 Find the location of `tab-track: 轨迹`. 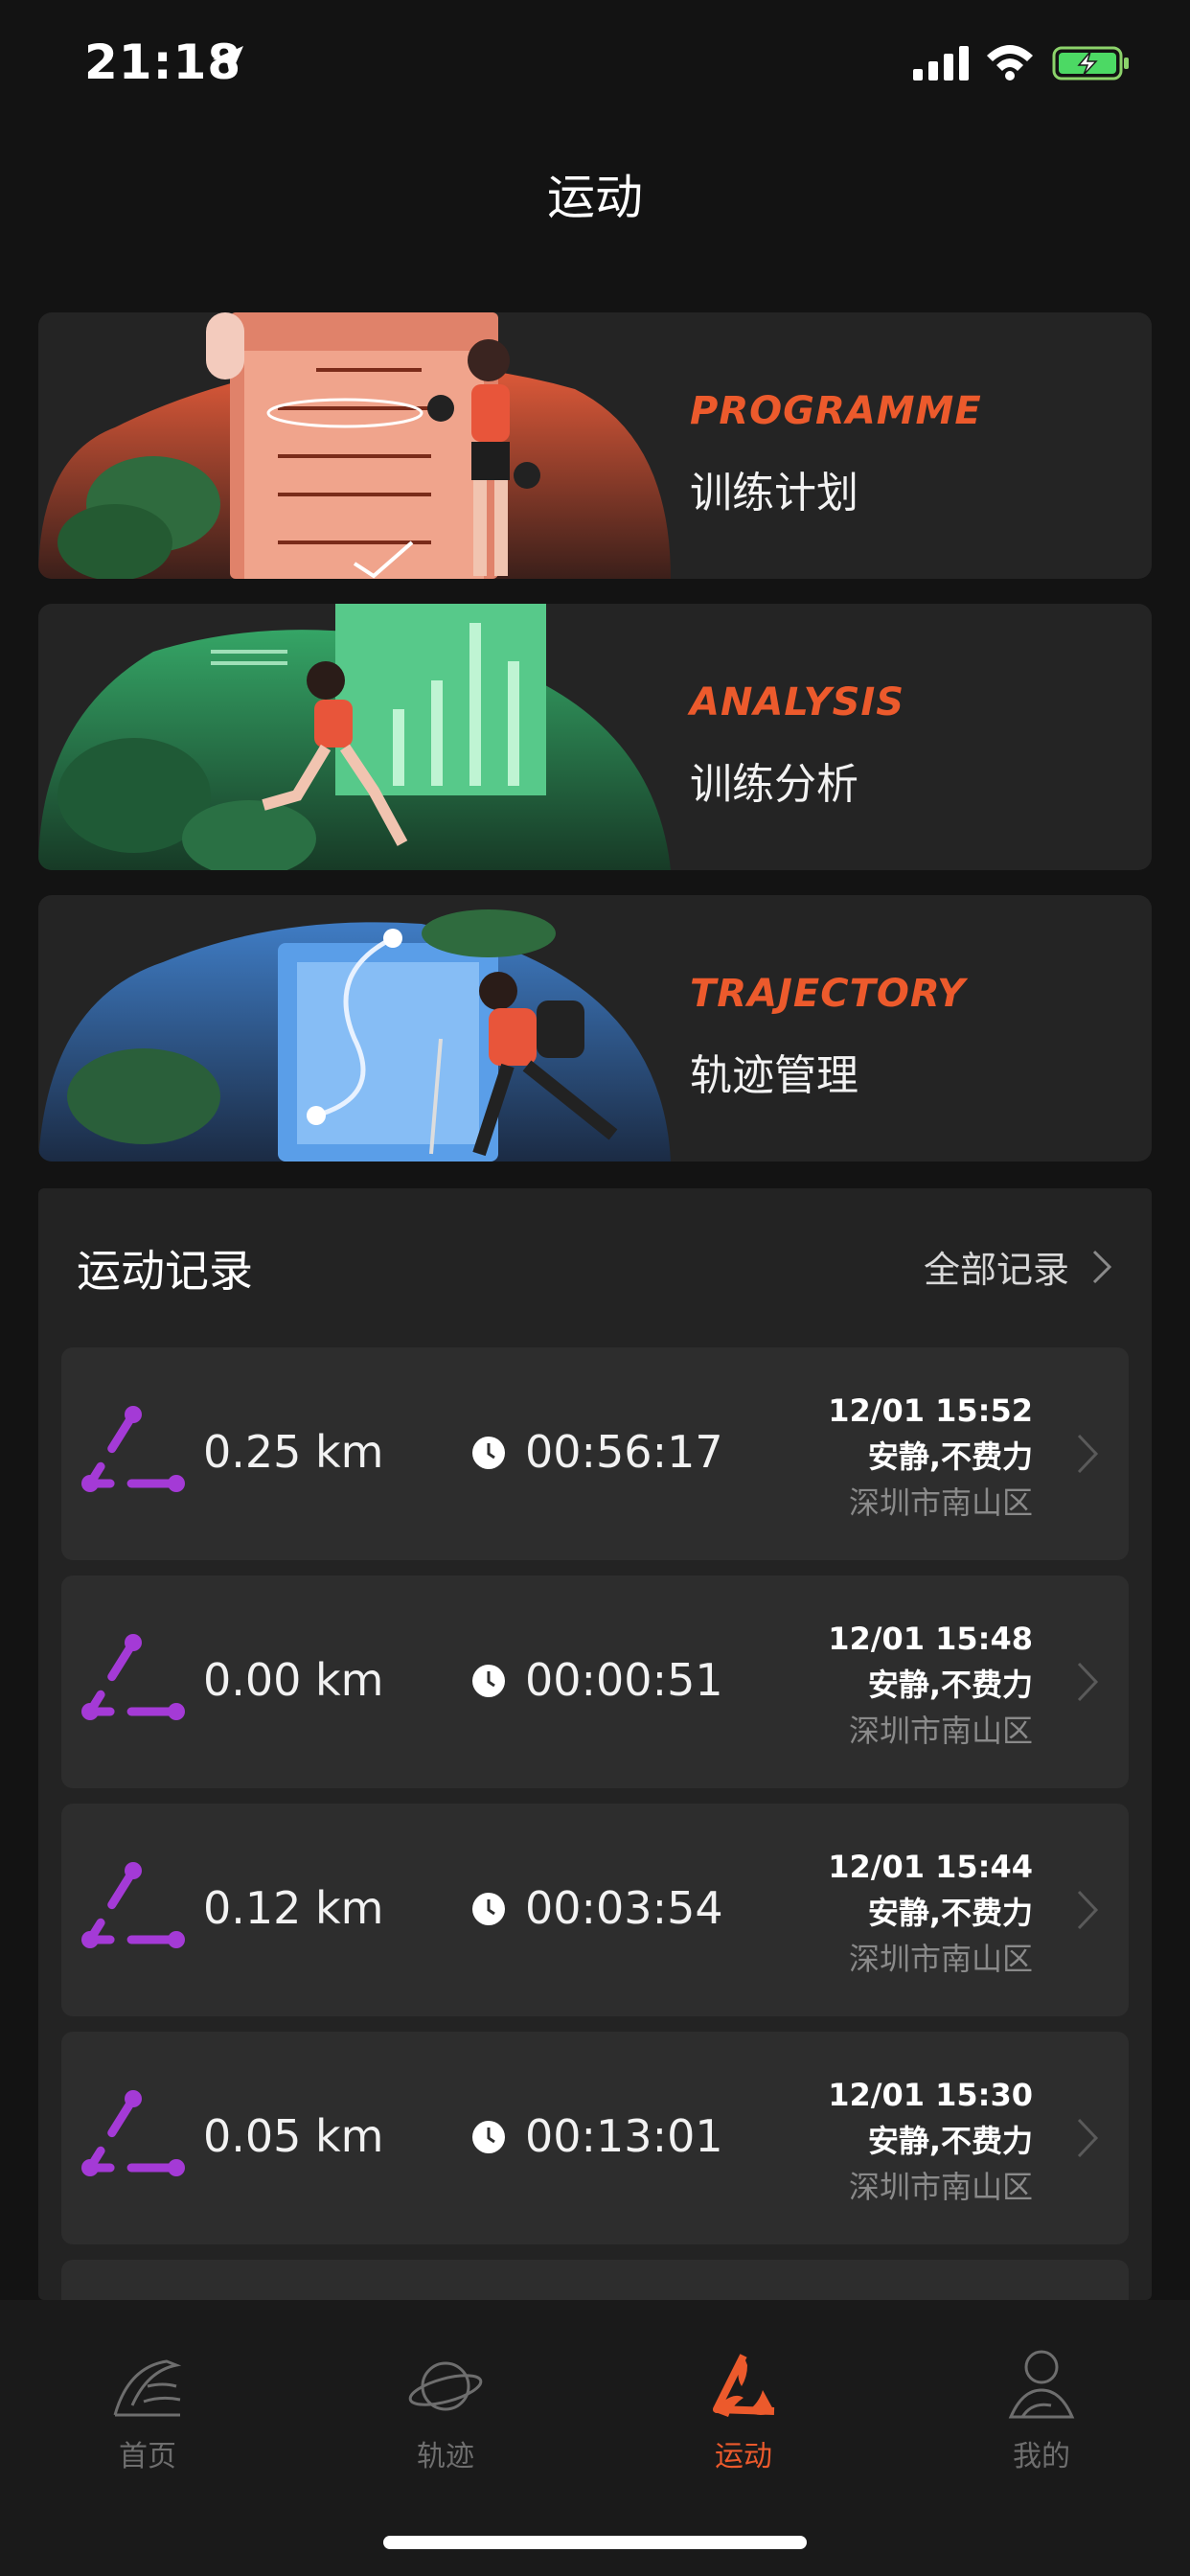

tab-track: 轨迹 is located at coordinates (445, 2411).